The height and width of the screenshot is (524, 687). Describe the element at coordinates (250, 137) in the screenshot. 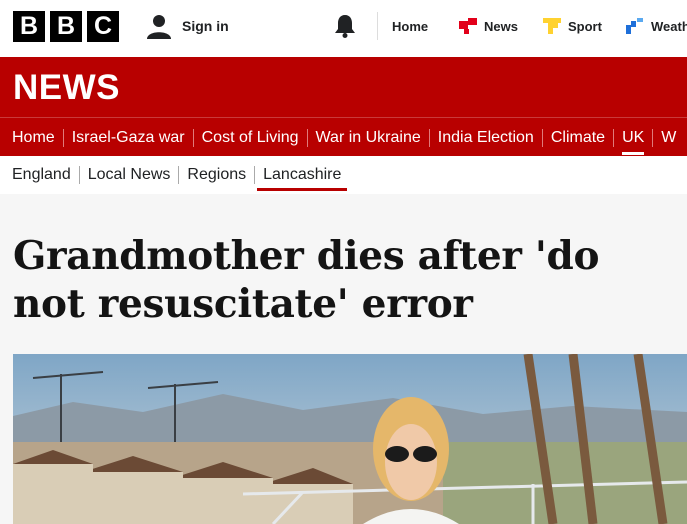

I see `primary-nav-item-cost-of-living: Cost of Living` at that location.